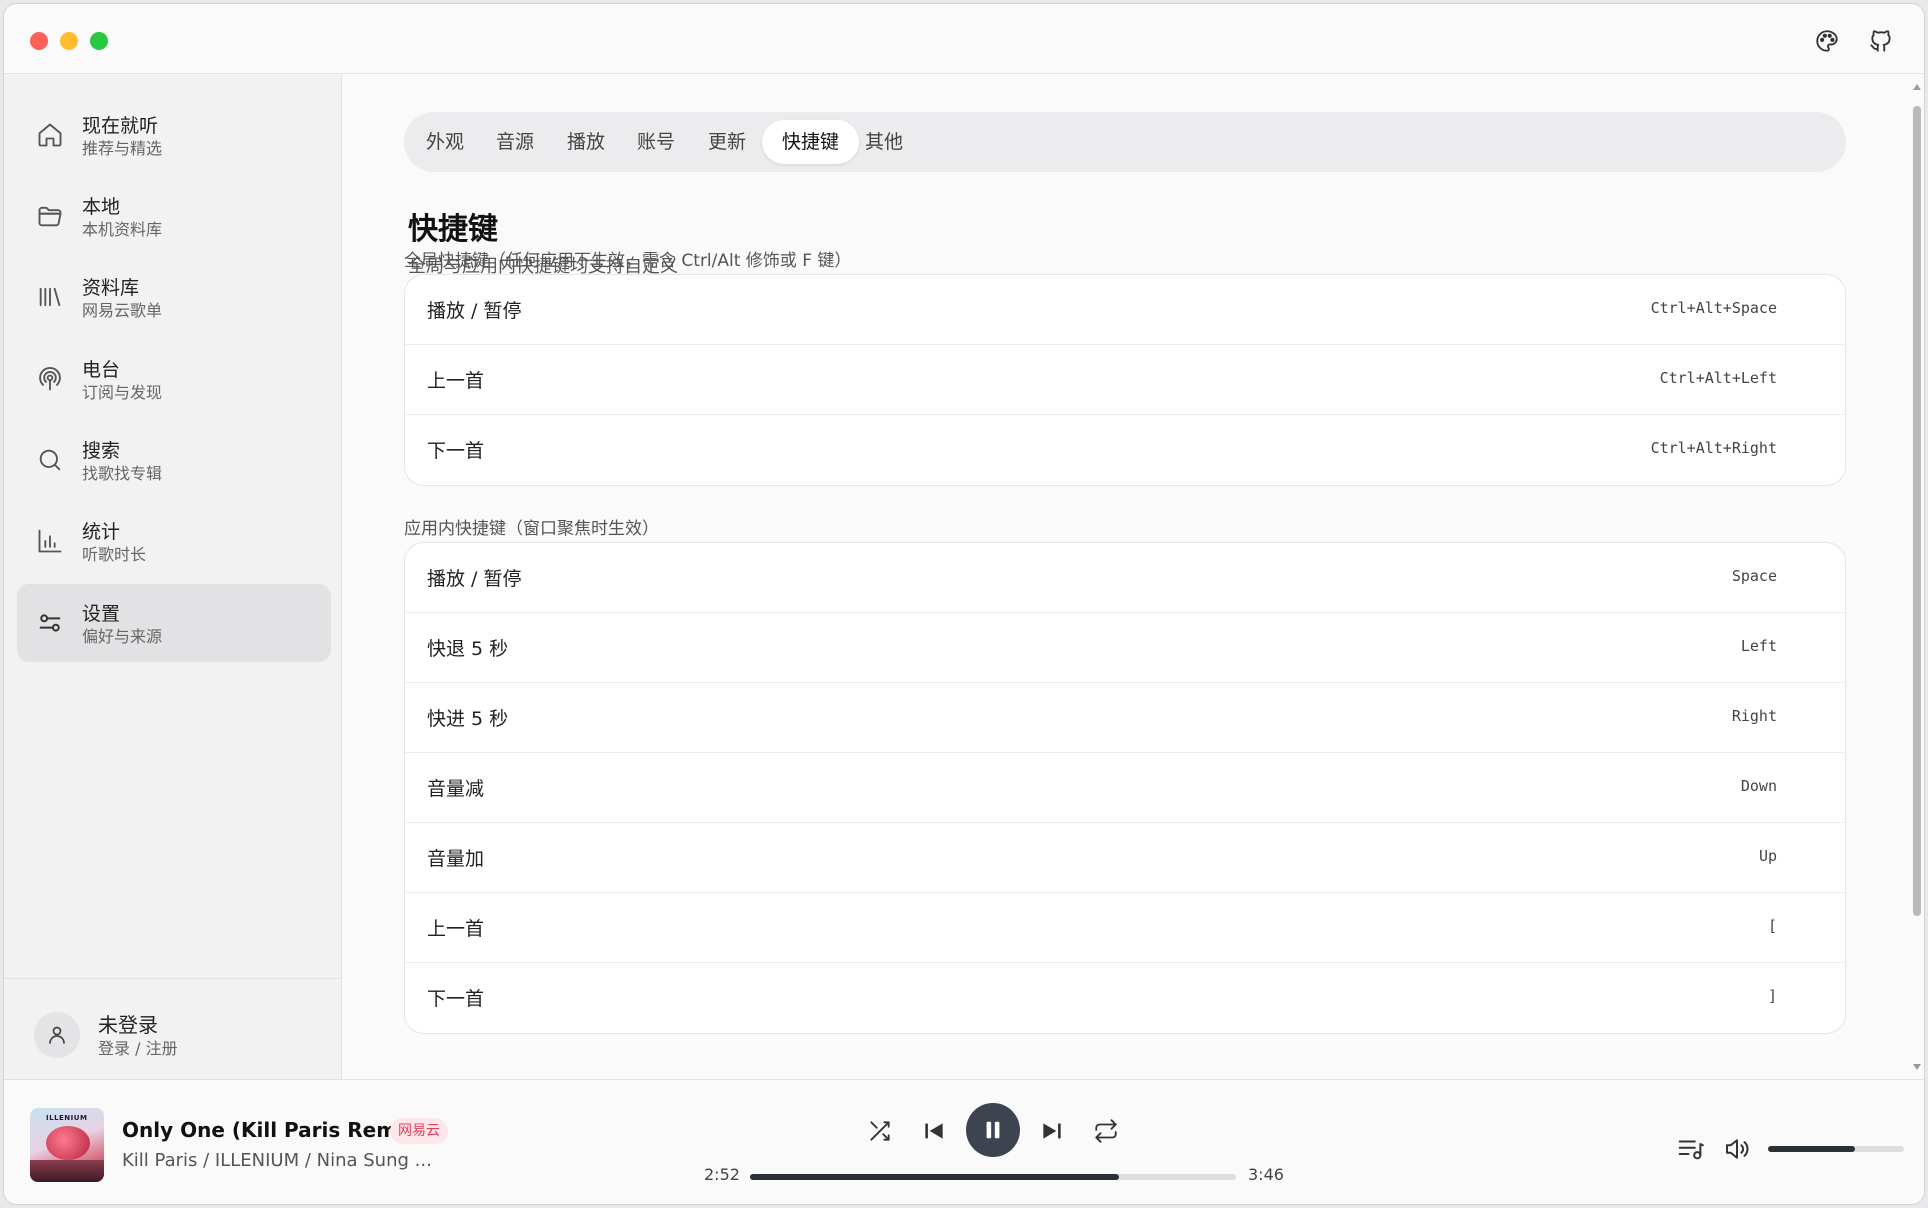 This screenshot has width=1928, height=1208. I want to click on shortcut-action: 音量加, so click(456, 859).